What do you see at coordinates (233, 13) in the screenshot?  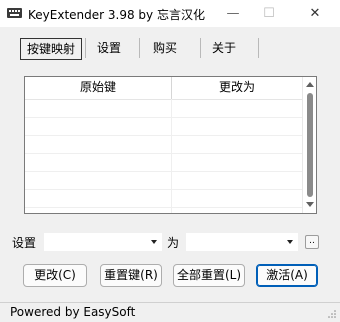 I see `minimize-button: —` at bounding box center [233, 13].